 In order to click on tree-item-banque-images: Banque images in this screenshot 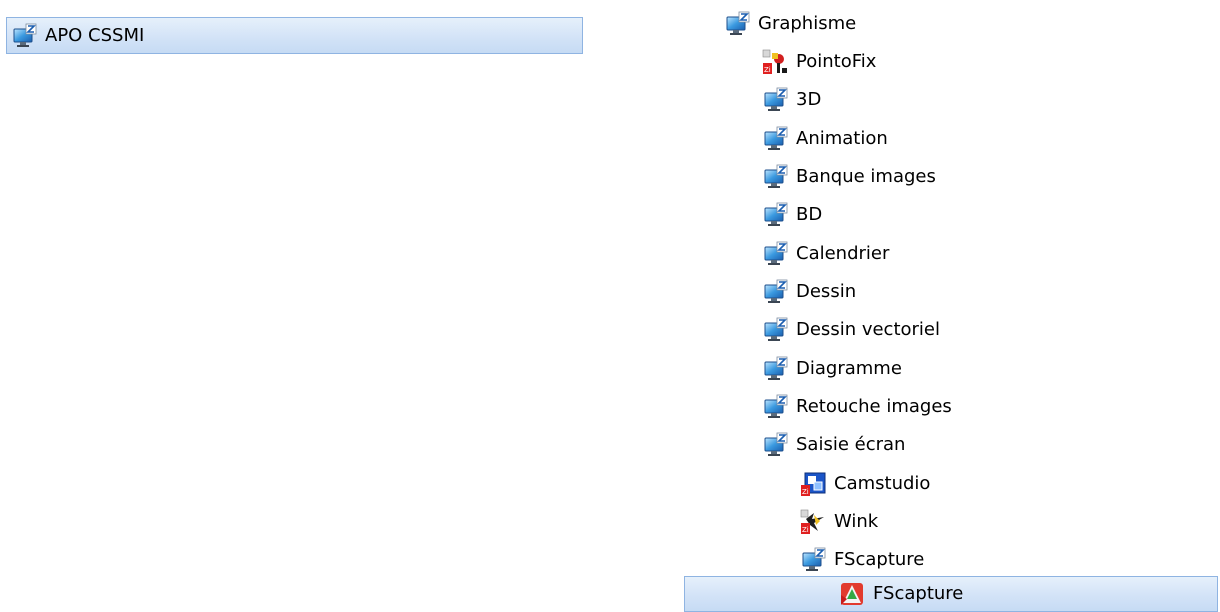, I will do `click(849, 177)`.